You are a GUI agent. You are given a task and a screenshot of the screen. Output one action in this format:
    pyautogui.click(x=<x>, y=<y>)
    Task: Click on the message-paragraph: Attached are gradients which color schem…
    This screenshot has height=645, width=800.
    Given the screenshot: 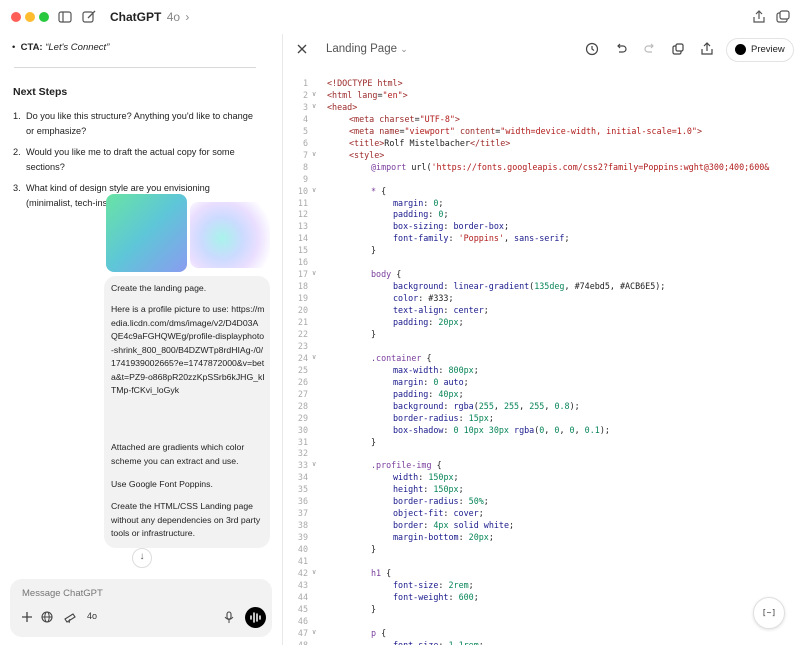 What is the action you would take?
    pyautogui.click(x=178, y=454)
    